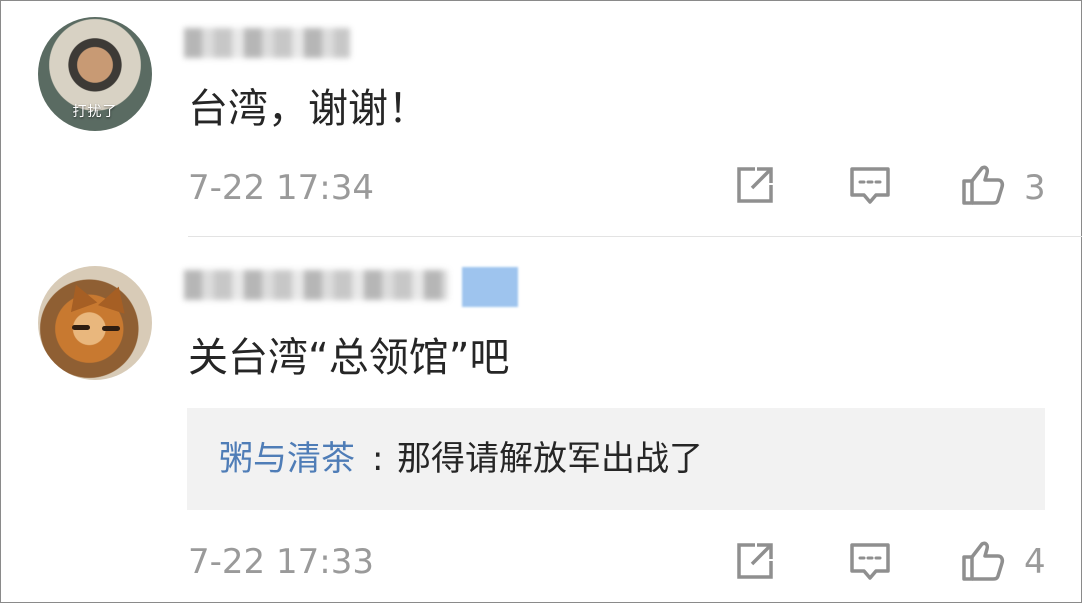 This screenshot has width=1082, height=603. I want to click on fox-eye-right, so click(111, 328).